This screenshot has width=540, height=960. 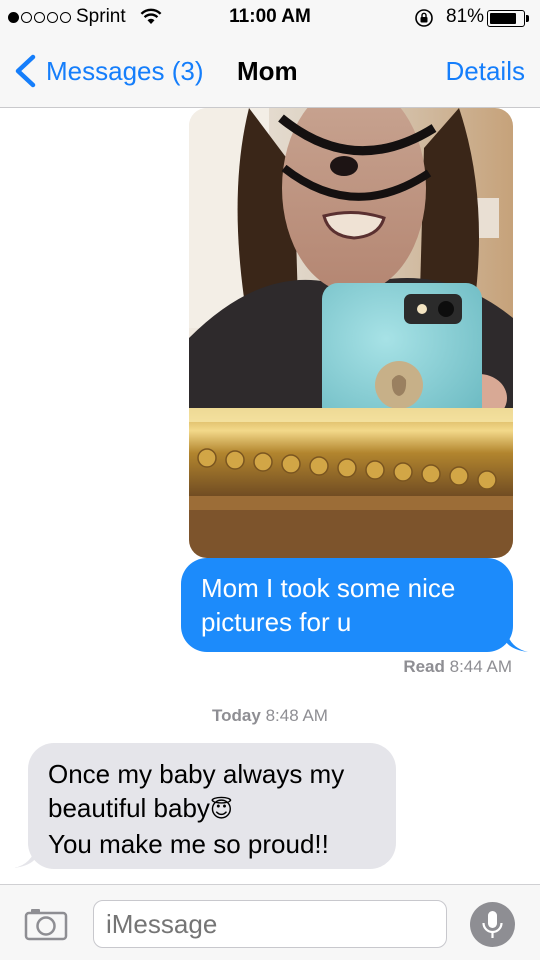 What do you see at coordinates (485, 71) in the screenshot?
I see `details-button: Details` at bounding box center [485, 71].